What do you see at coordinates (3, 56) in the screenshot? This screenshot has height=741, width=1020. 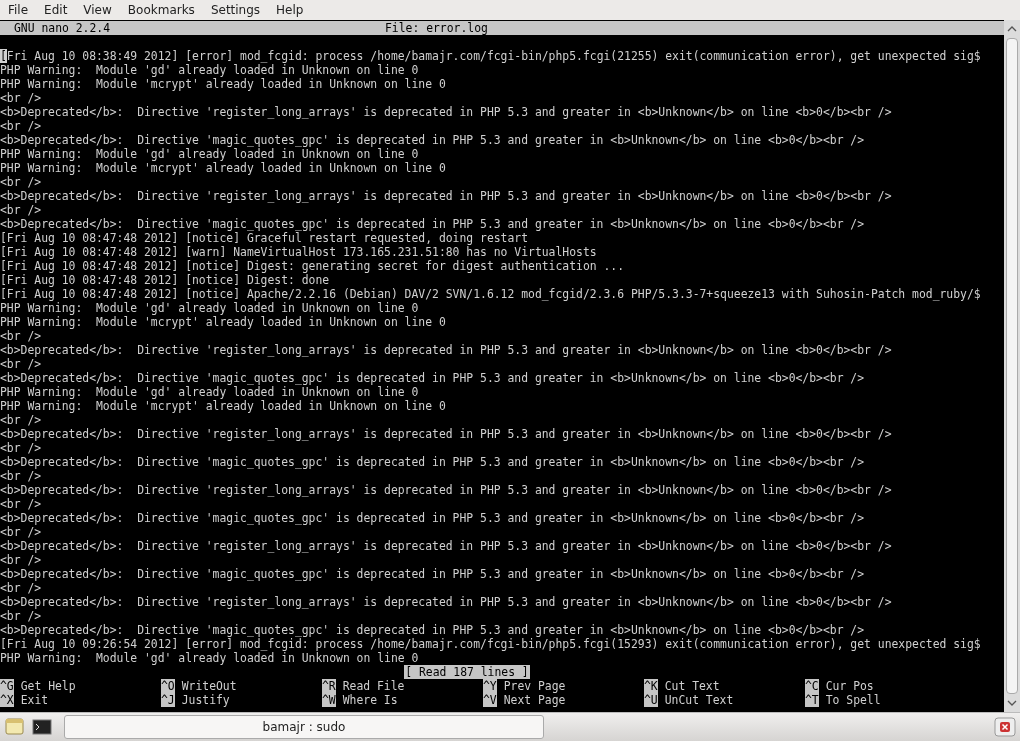 I see `text-cursor: [` at bounding box center [3, 56].